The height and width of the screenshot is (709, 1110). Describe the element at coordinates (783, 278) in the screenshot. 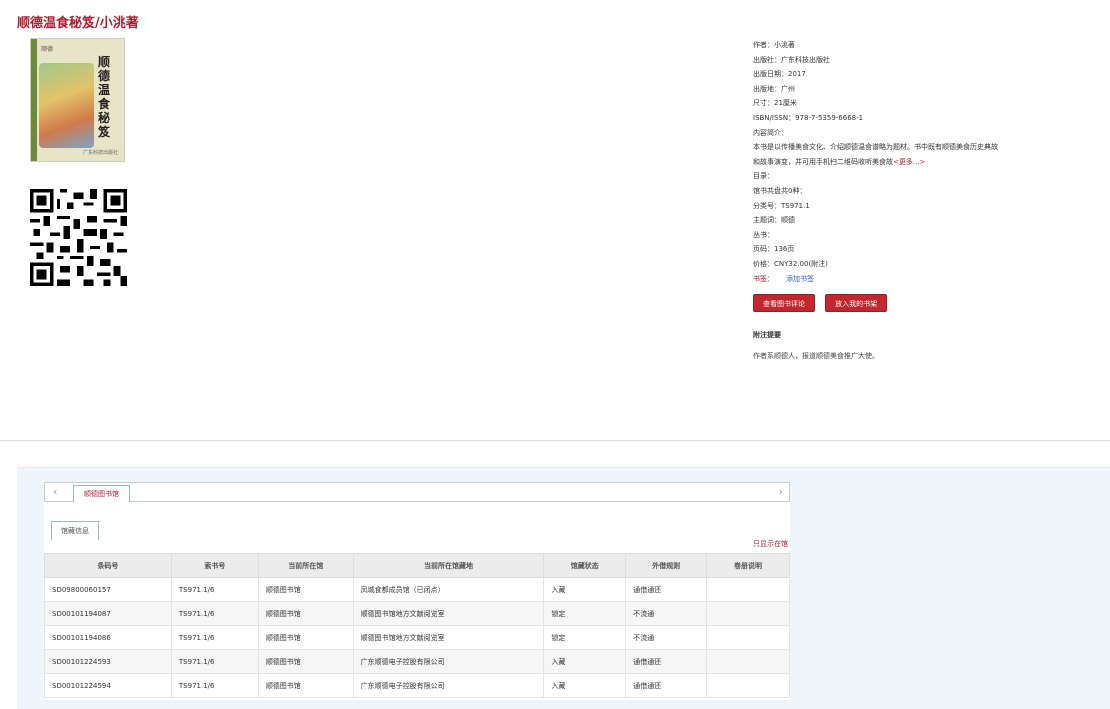

I see `detail-bookmark: 书签： 添加书签` at that location.